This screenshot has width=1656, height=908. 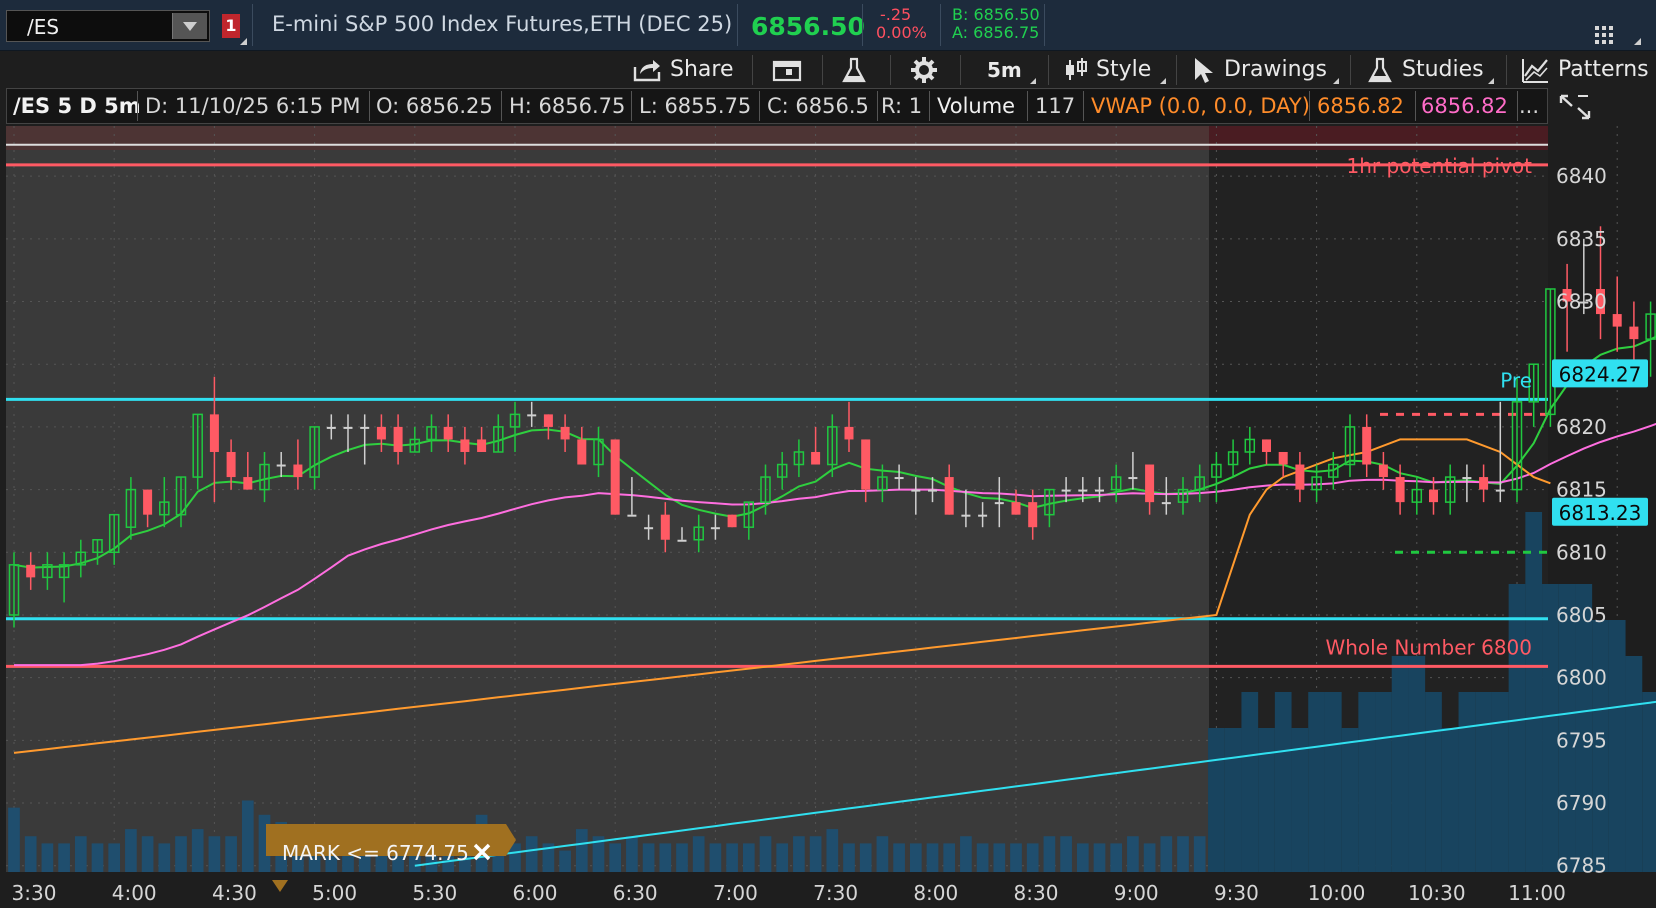 I want to click on price-tick-label: 6810, so click(x=1581, y=552).